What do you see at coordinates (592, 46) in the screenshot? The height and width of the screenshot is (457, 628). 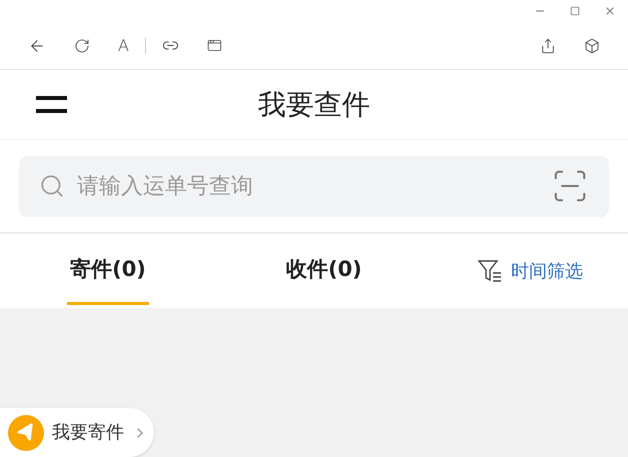 I see `cube-icon` at bounding box center [592, 46].